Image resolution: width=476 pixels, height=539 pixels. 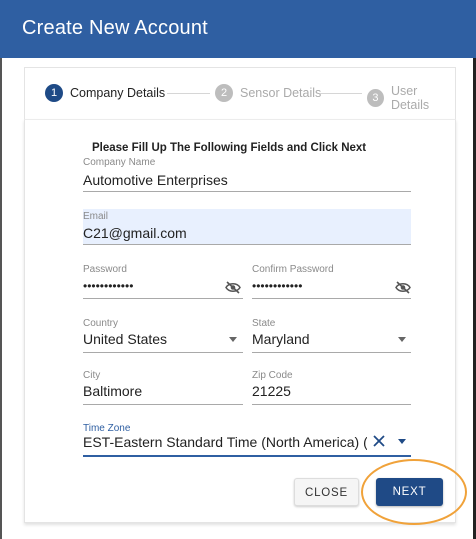 What do you see at coordinates (224, 93) in the screenshot?
I see `step-number: 2` at bounding box center [224, 93].